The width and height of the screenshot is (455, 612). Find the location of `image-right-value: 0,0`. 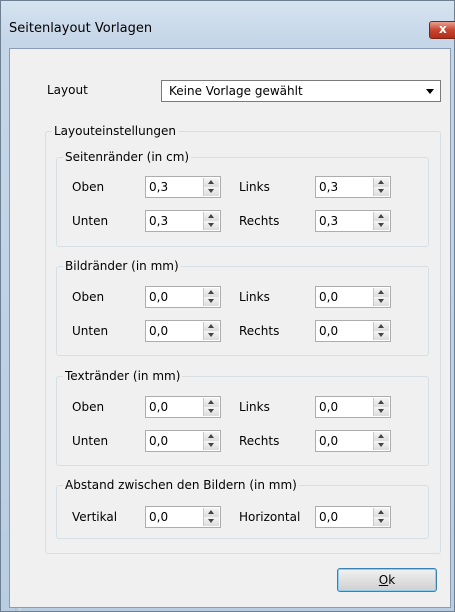

image-right-value: 0,0 is located at coordinates (329, 331).